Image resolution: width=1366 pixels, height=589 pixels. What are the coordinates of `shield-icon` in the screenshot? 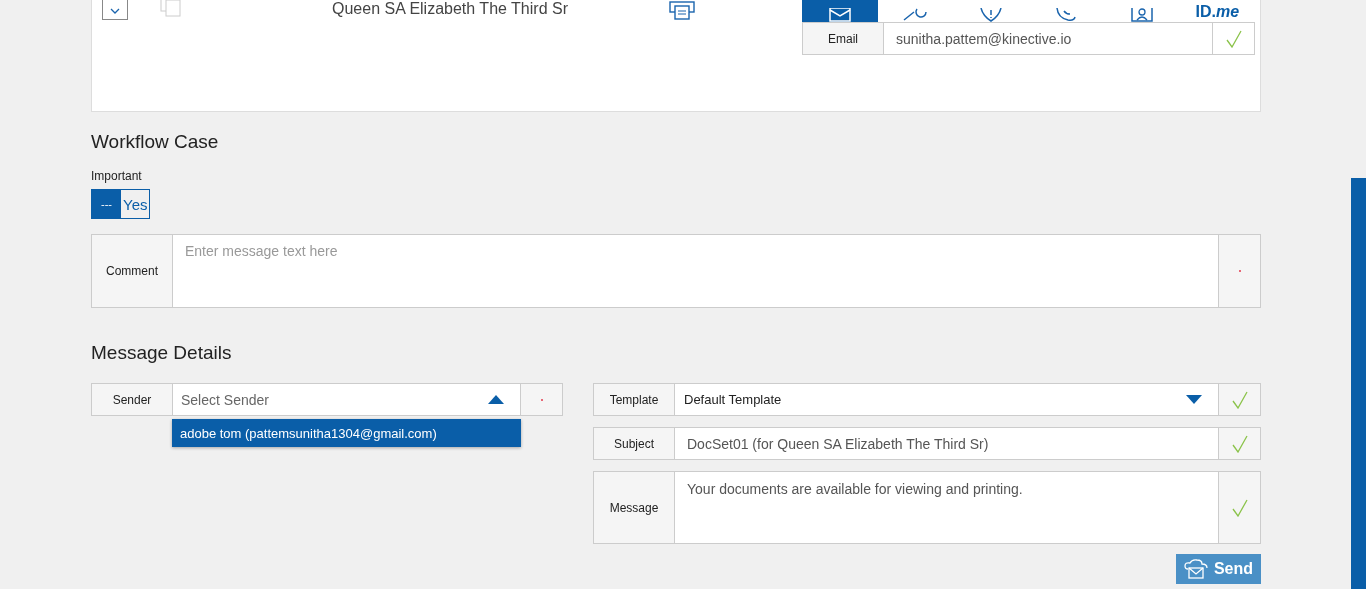 It's located at (990, 15).